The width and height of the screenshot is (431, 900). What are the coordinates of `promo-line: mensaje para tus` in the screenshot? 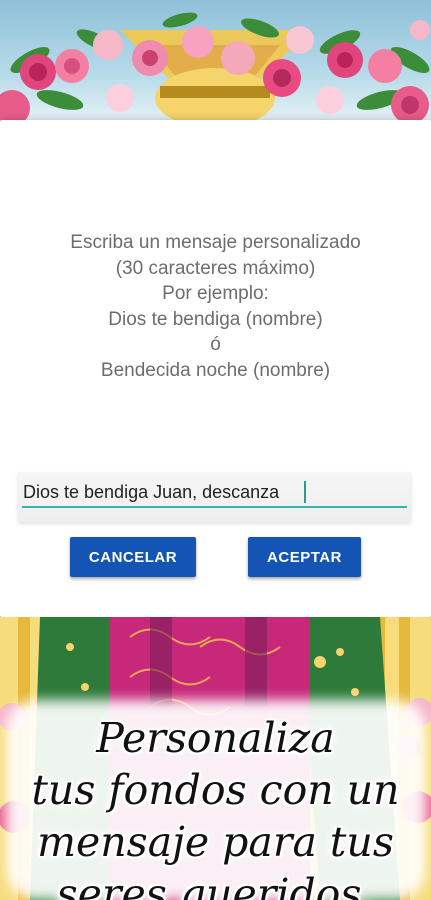 It's located at (215, 842).